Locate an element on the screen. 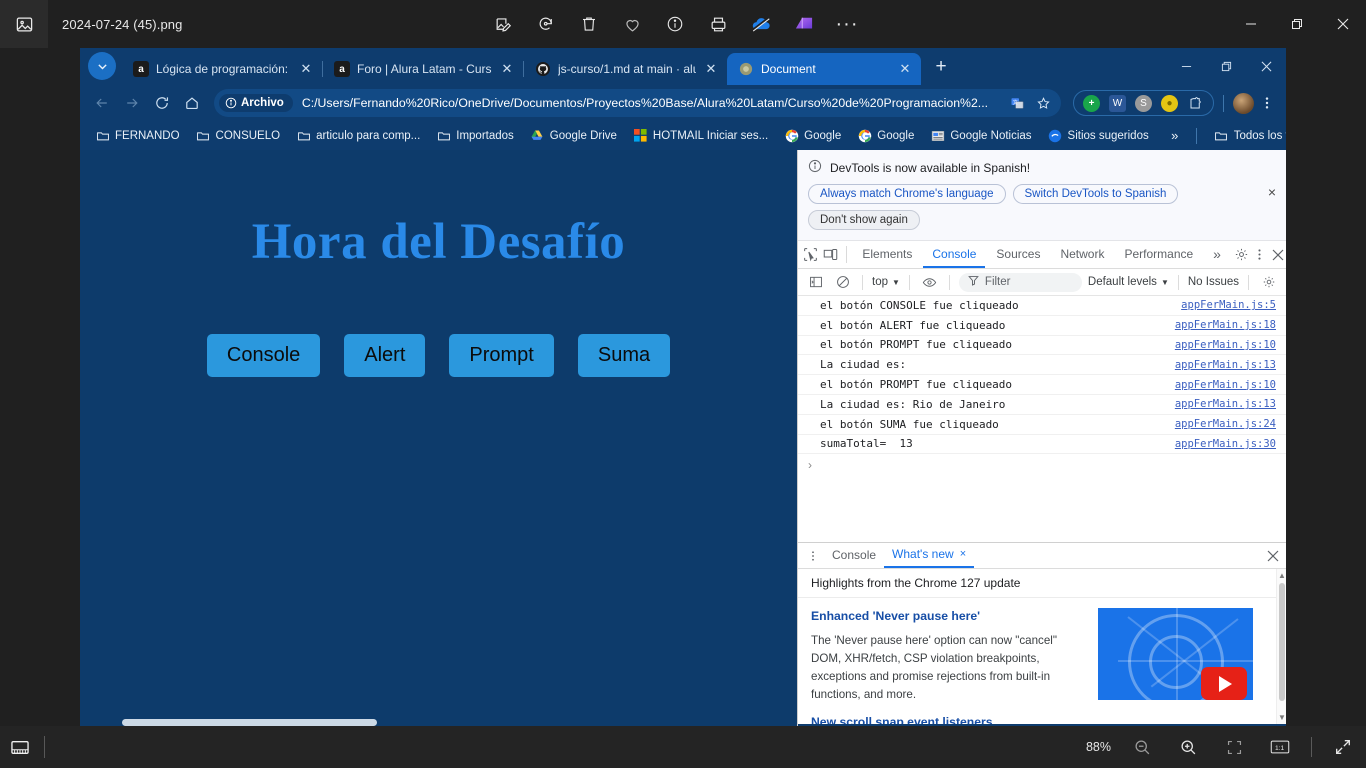  whats-new-scrollbar: ▲ ▼ is located at coordinates (1281, 646).